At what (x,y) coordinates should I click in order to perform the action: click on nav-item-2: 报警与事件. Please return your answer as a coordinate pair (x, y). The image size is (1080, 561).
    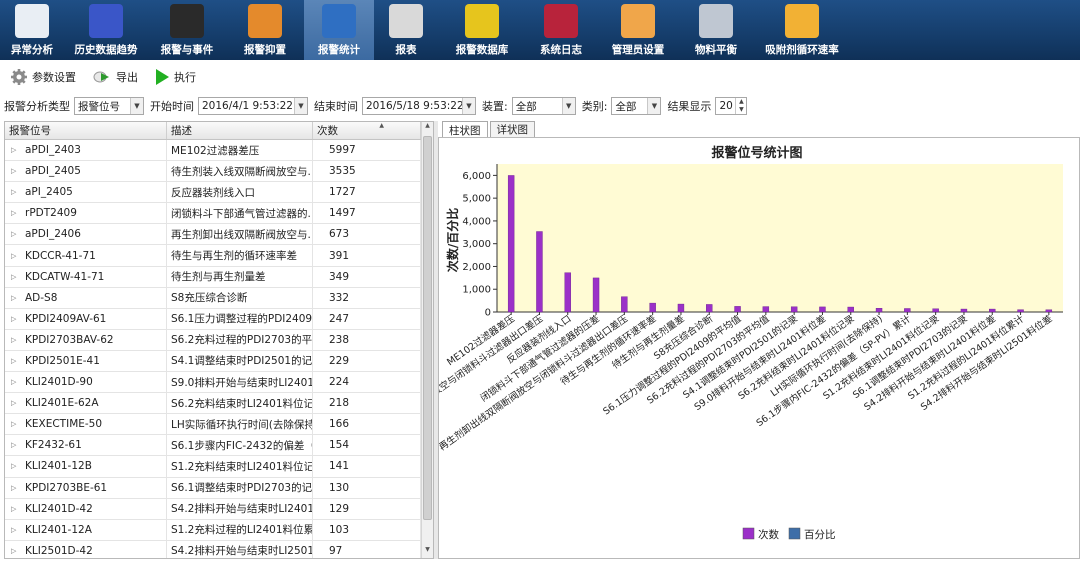
    Looking at the image, I should click on (187, 30).